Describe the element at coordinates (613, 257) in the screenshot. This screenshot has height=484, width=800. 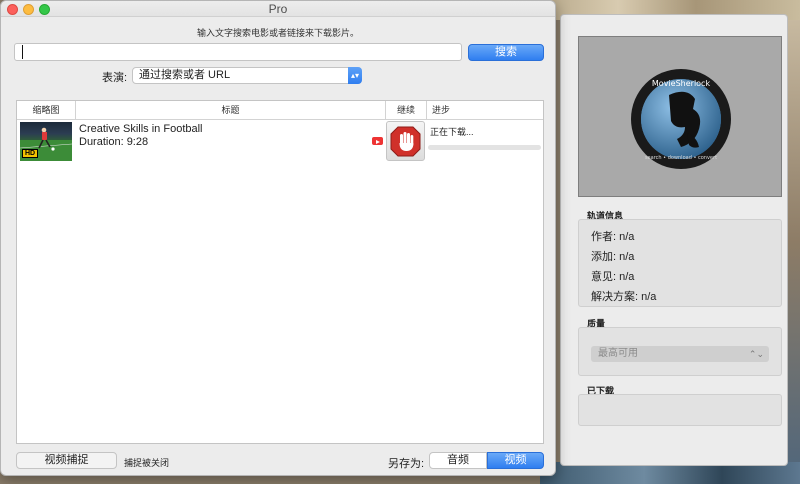
I see `added-field: 添加: n/a` at that location.